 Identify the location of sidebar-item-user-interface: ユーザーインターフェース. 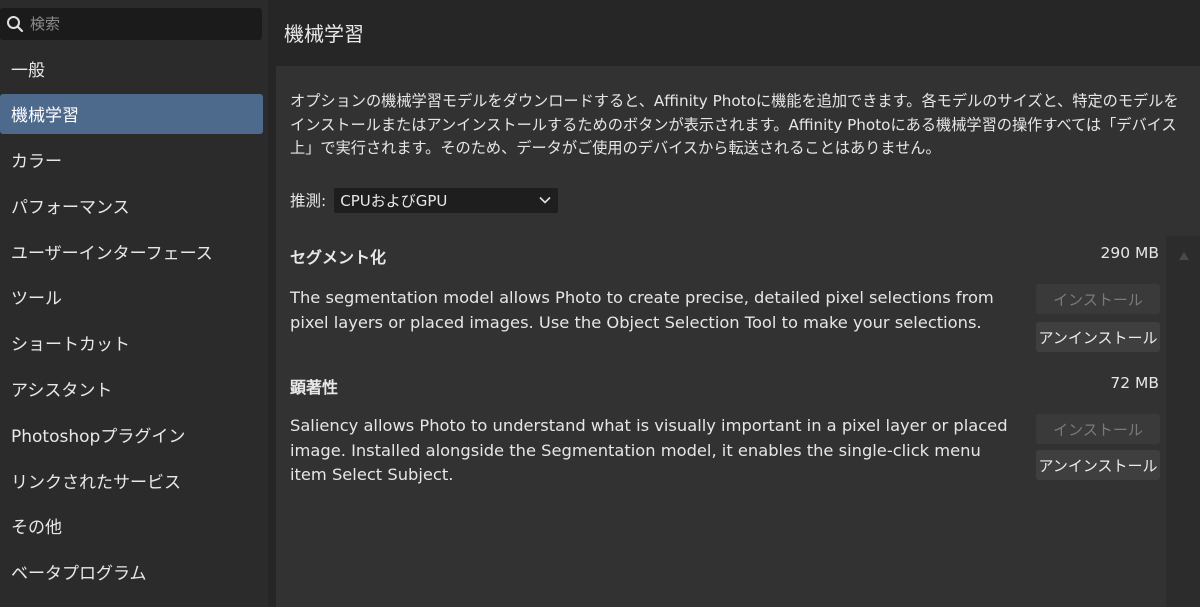
(131, 251).